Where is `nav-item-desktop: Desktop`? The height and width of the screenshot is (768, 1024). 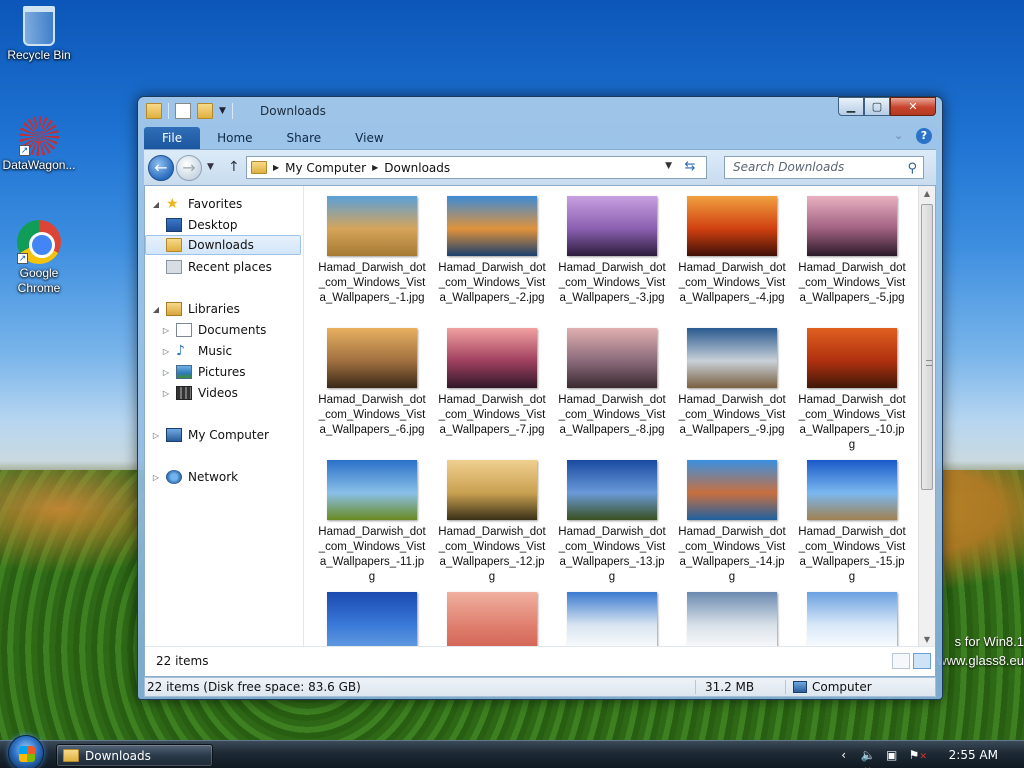 nav-item-desktop: Desktop is located at coordinates (202, 225).